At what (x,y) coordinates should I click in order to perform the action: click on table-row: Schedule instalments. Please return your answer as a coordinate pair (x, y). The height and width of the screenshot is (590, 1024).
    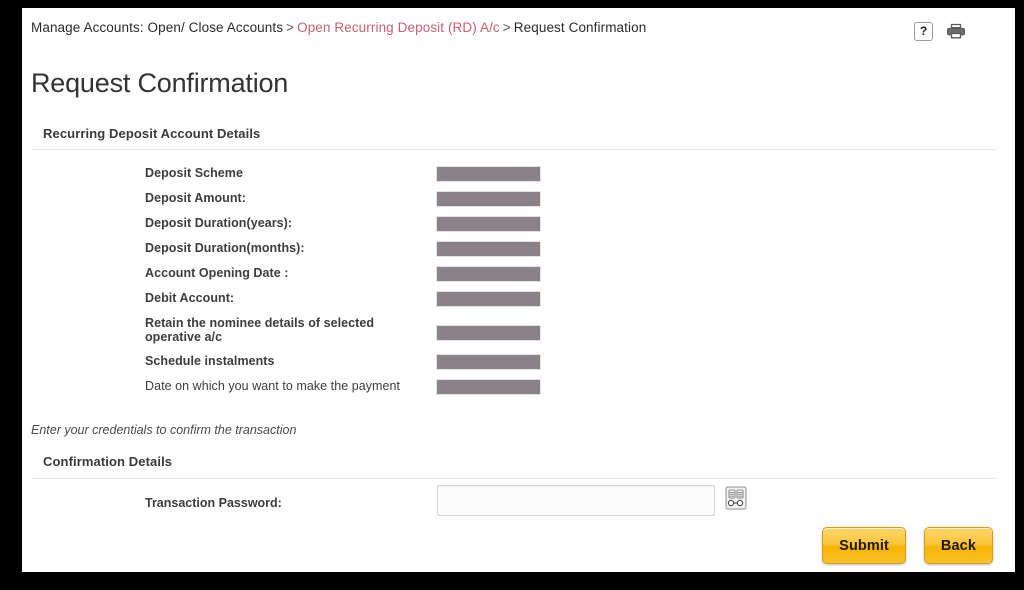
    Looking at the image, I should click on (518, 366).